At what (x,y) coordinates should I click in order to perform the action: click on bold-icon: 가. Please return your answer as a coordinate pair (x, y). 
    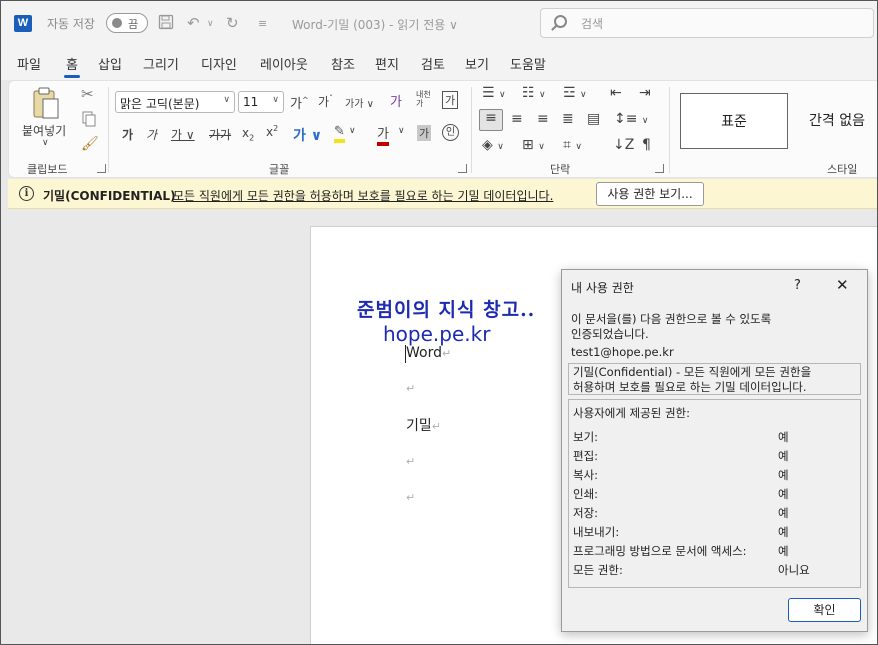
    Looking at the image, I should click on (127, 134).